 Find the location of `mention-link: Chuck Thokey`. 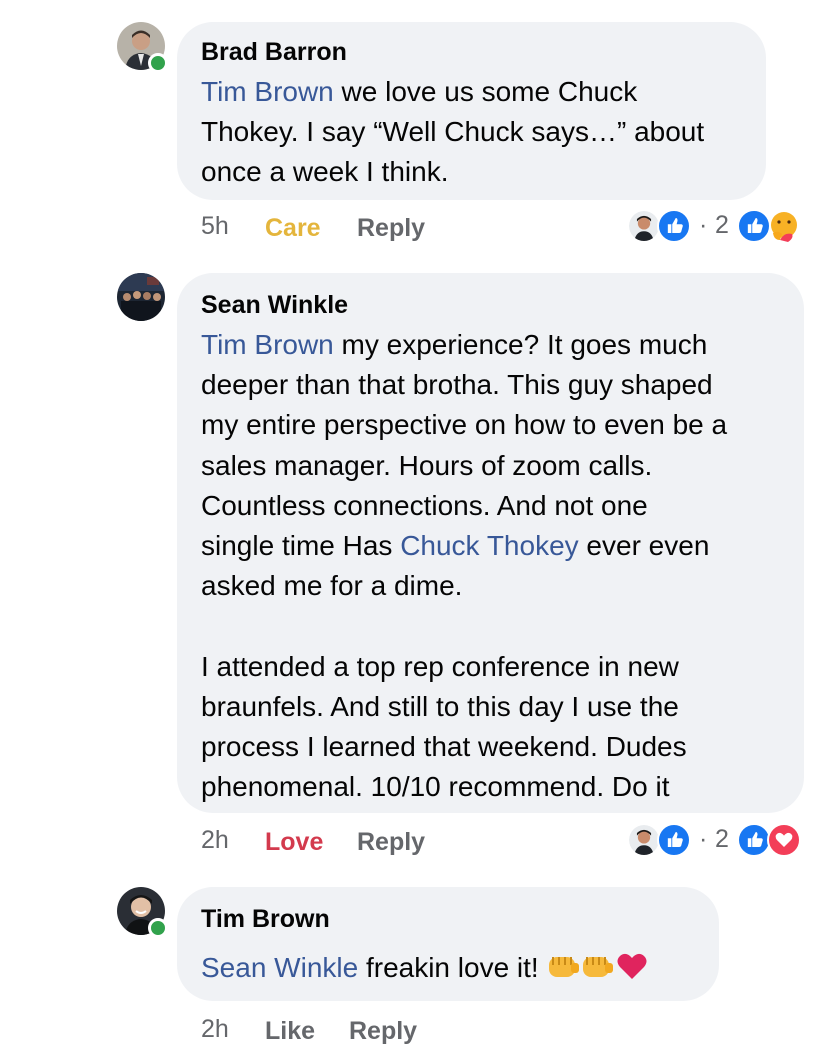

mention-link: Chuck Thokey is located at coordinates (489, 545).